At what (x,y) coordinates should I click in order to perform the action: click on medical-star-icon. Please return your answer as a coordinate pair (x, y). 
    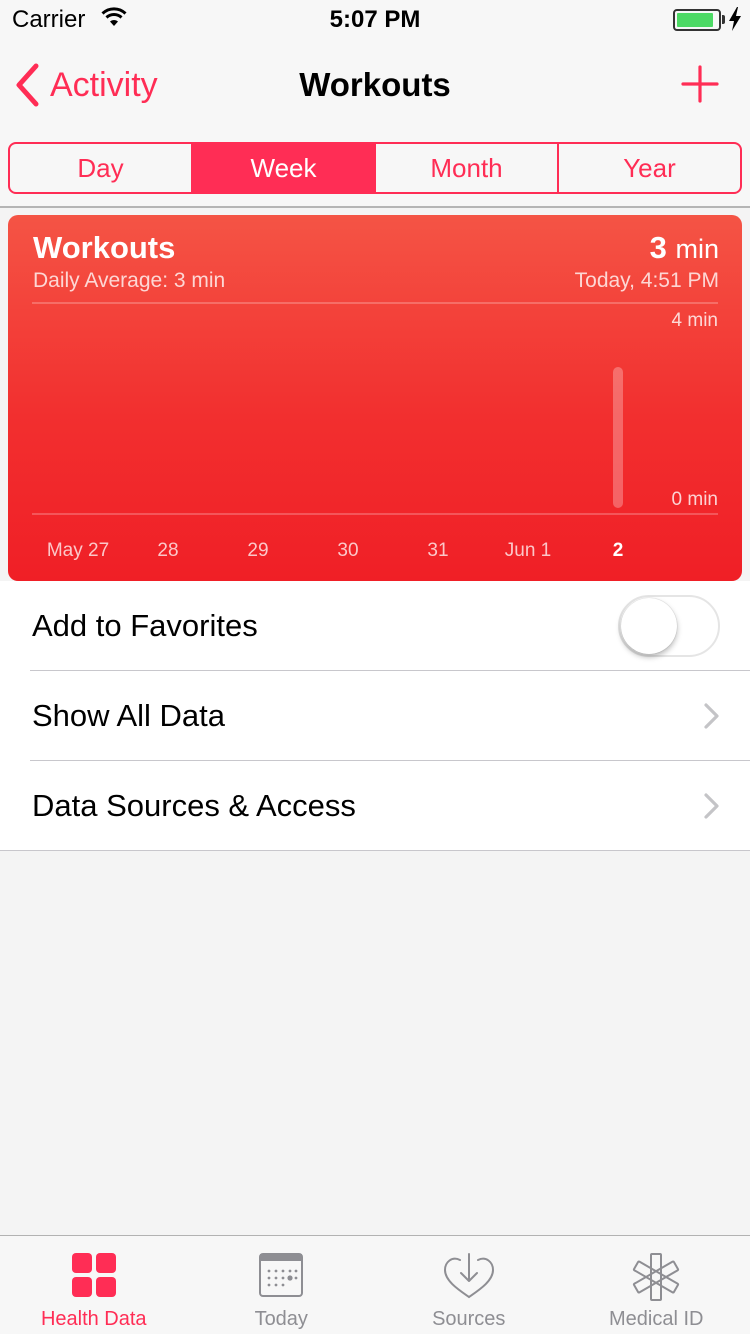
    Looking at the image, I should click on (656, 1277).